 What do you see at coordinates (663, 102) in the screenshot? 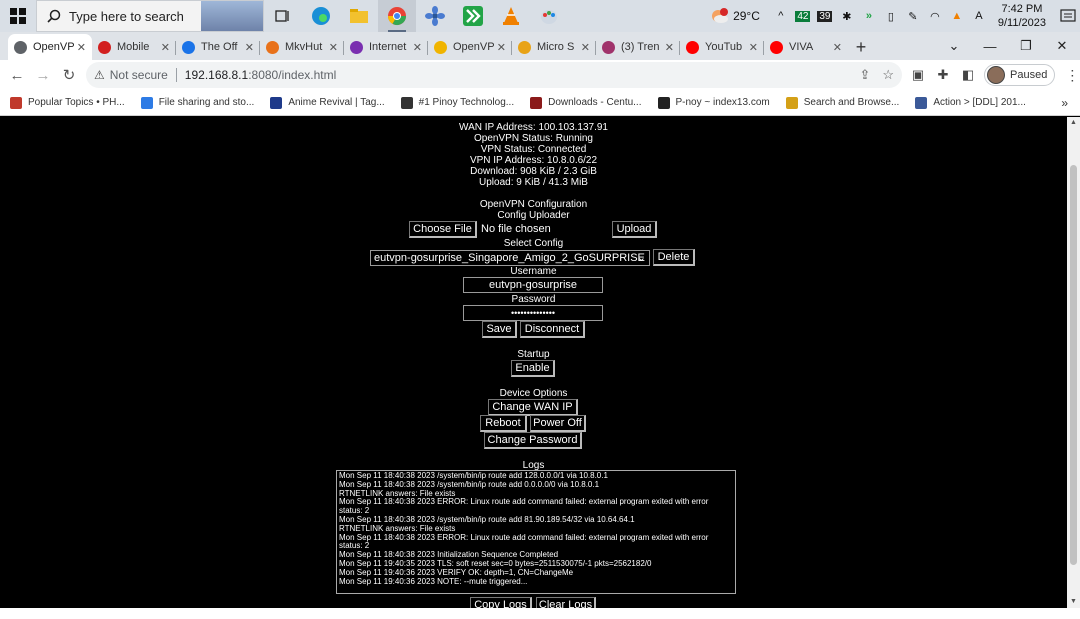
I see `bookmark-favicon-icon` at bounding box center [663, 102].